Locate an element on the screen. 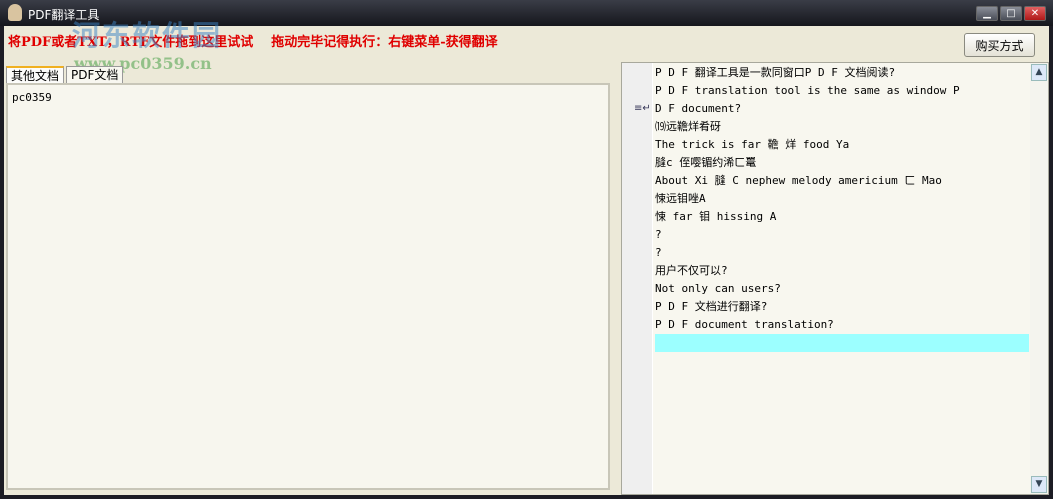 The height and width of the screenshot is (499, 1053). translation-line: P D F 文档进行翻译? is located at coordinates (711, 306).